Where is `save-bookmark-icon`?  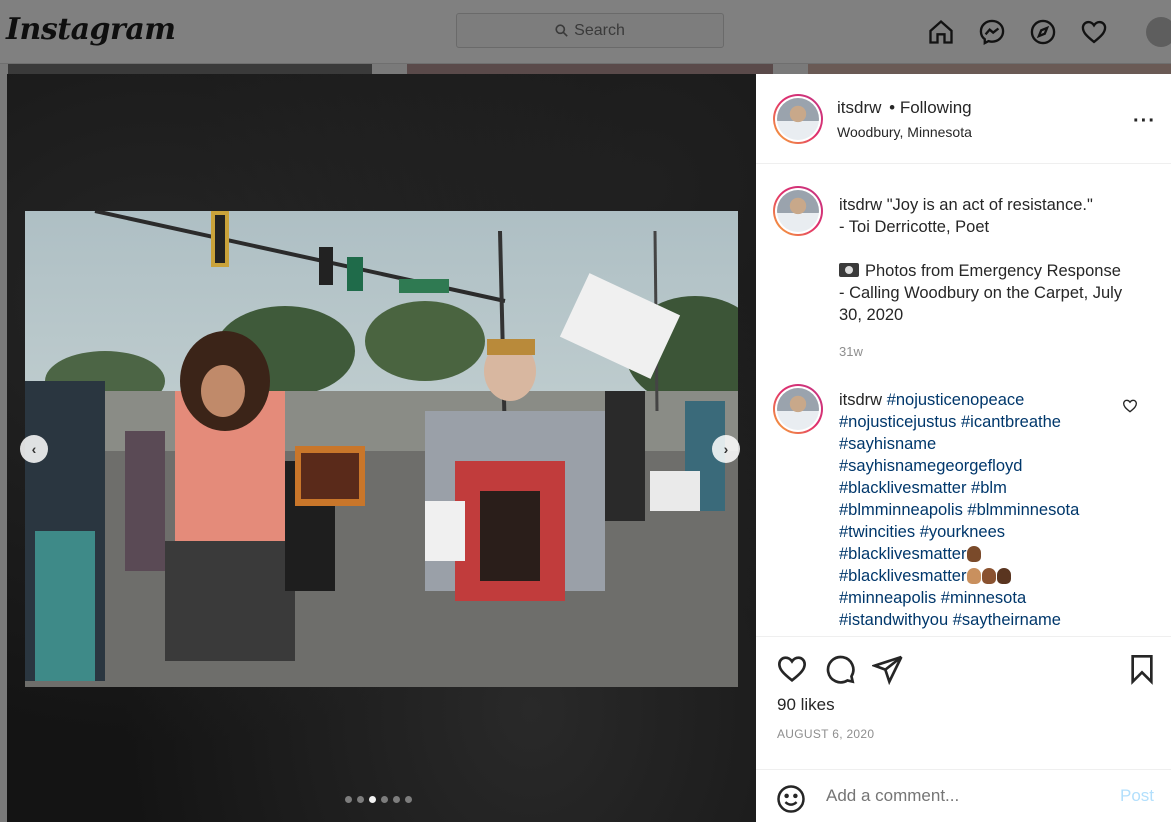
save-bookmark-icon is located at coordinates (1142, 671).